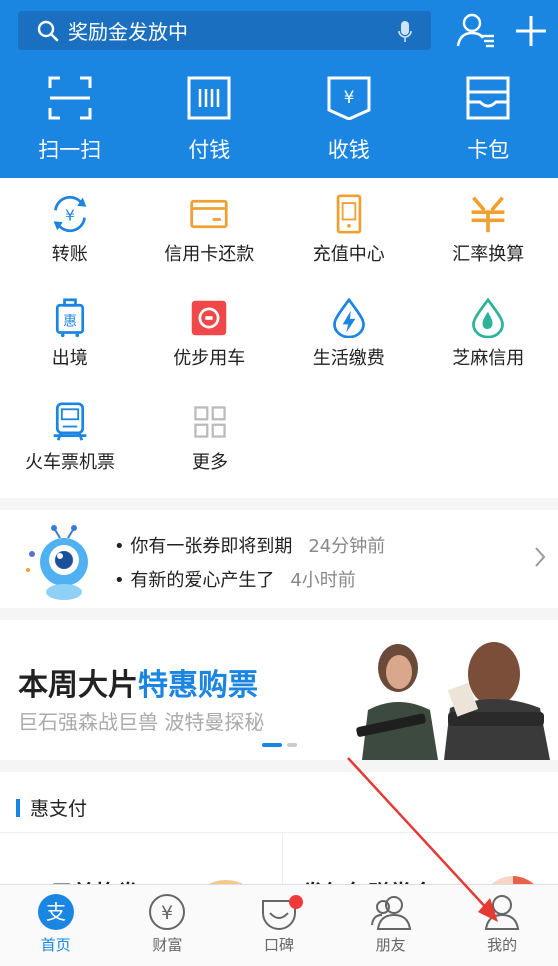  I want to click on grid-item-utility: 生活缴费, so click(349, 334).